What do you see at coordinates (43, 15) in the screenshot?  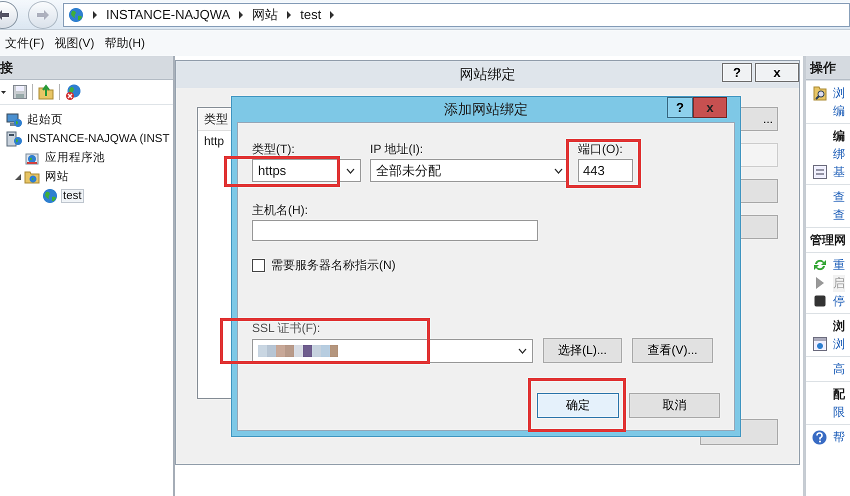 I see `arrow-right-icon` at bounding box center [43, 15].